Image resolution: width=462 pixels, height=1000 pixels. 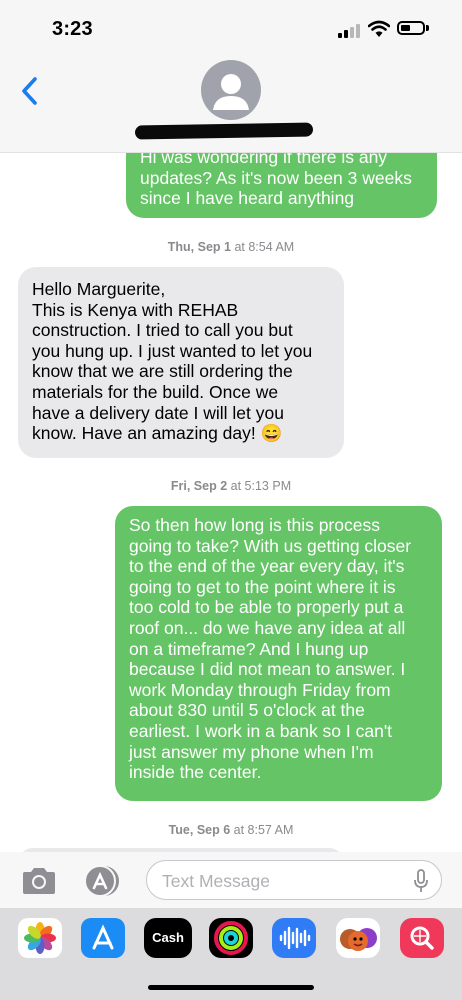 I want to click on message-input-bar: Text Message, so click(x=231, y=880).